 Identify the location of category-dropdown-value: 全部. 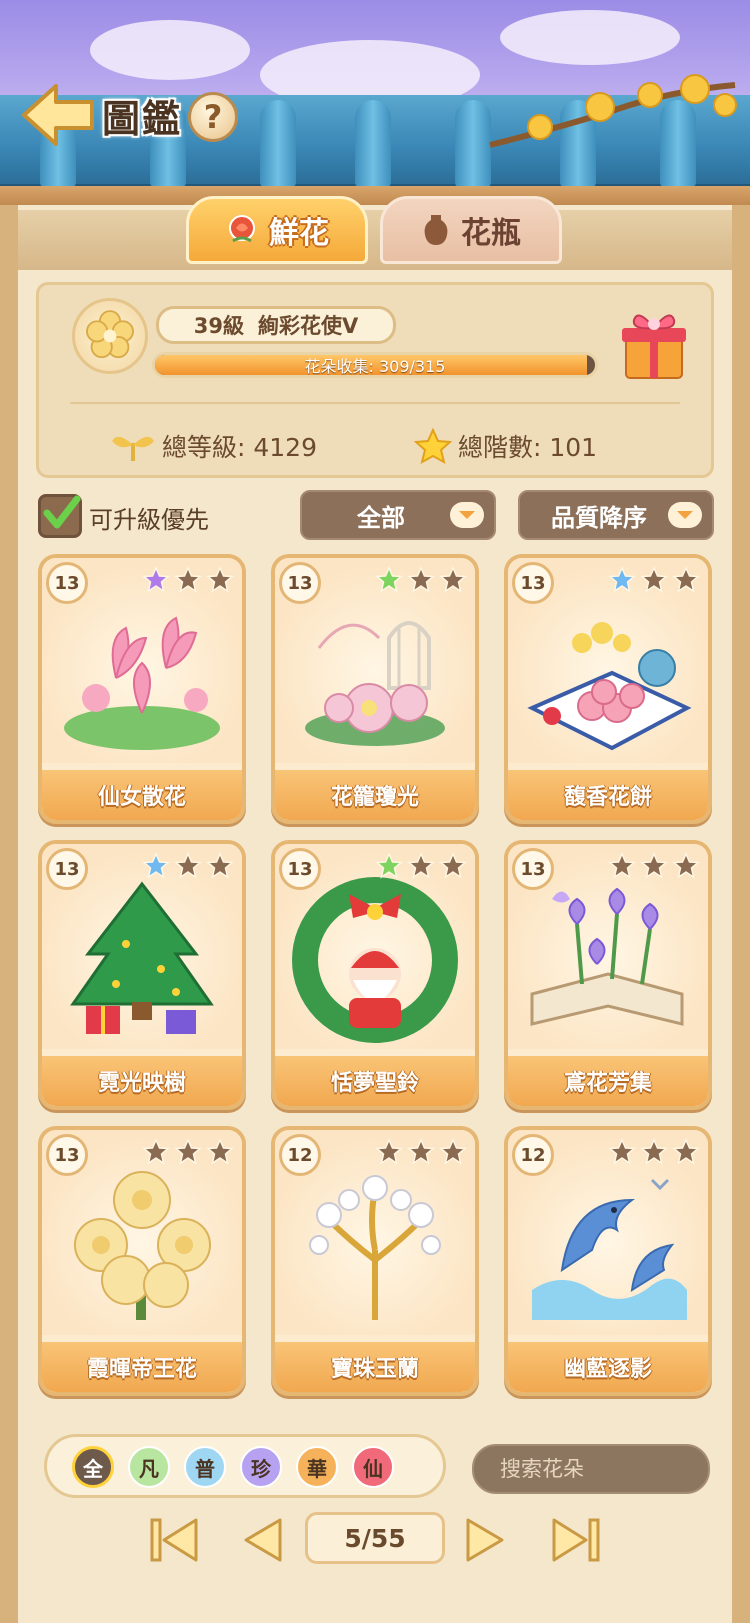
(381, 517).